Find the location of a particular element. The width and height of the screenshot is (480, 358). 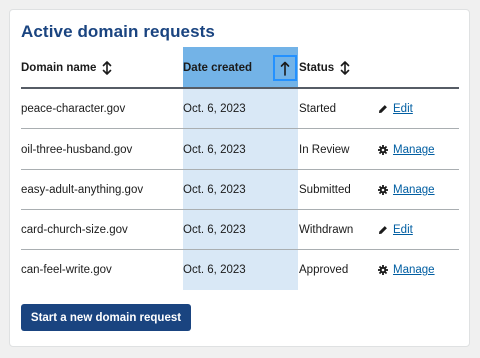

domain-name-cell: easy-adult-anything.gov is located at coordinates (82, 190).